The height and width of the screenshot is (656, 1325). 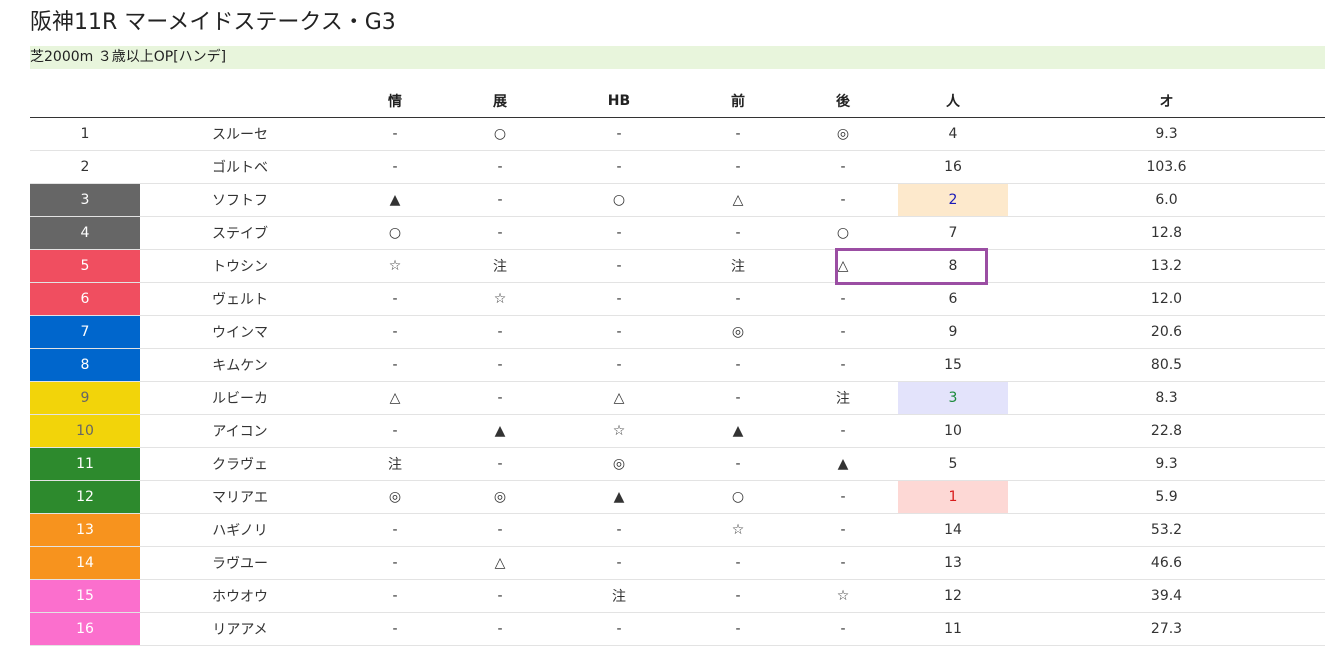 I want to click on table-row: 8 キムケン - - - - -15 80.5, so click(x=677, y=365).